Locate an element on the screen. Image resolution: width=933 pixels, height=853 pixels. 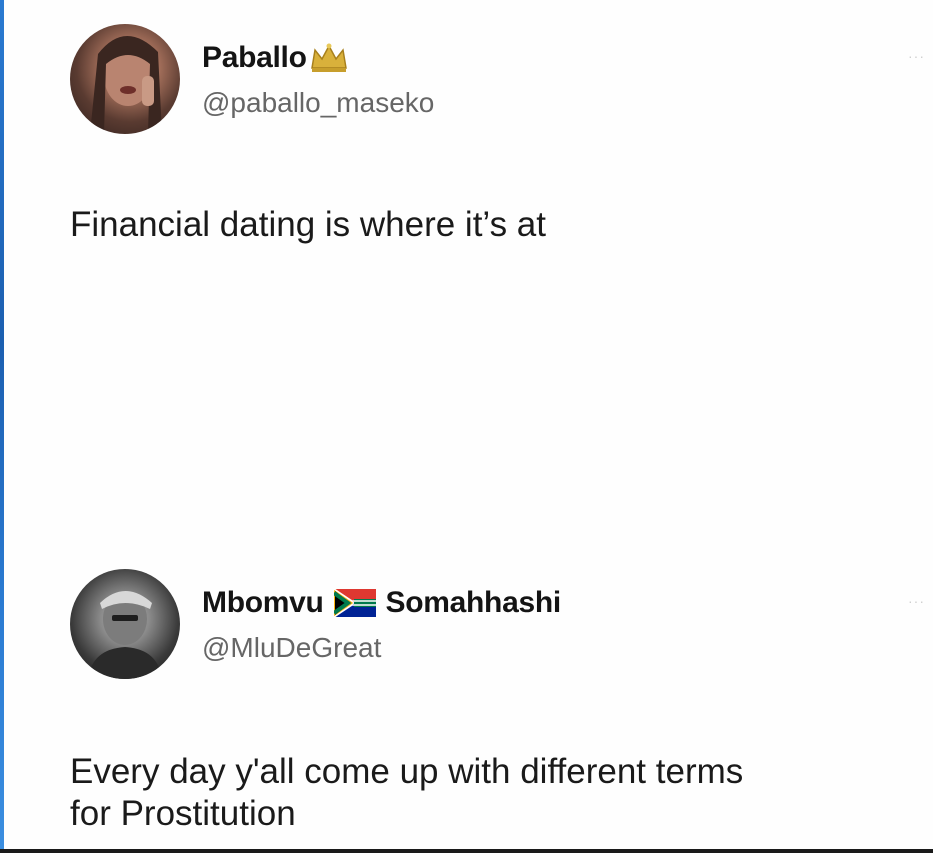
display-name-last: Somahhashi is located at coordinates (474, 603).